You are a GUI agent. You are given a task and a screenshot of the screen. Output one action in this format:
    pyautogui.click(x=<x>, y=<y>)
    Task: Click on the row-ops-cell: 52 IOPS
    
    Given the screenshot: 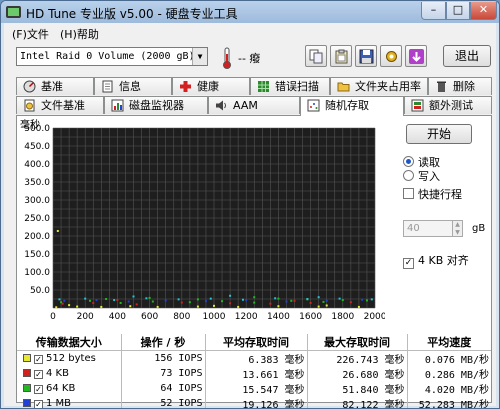 What is the action you would take?
    pyautogui.click(x=163, y=402)
    